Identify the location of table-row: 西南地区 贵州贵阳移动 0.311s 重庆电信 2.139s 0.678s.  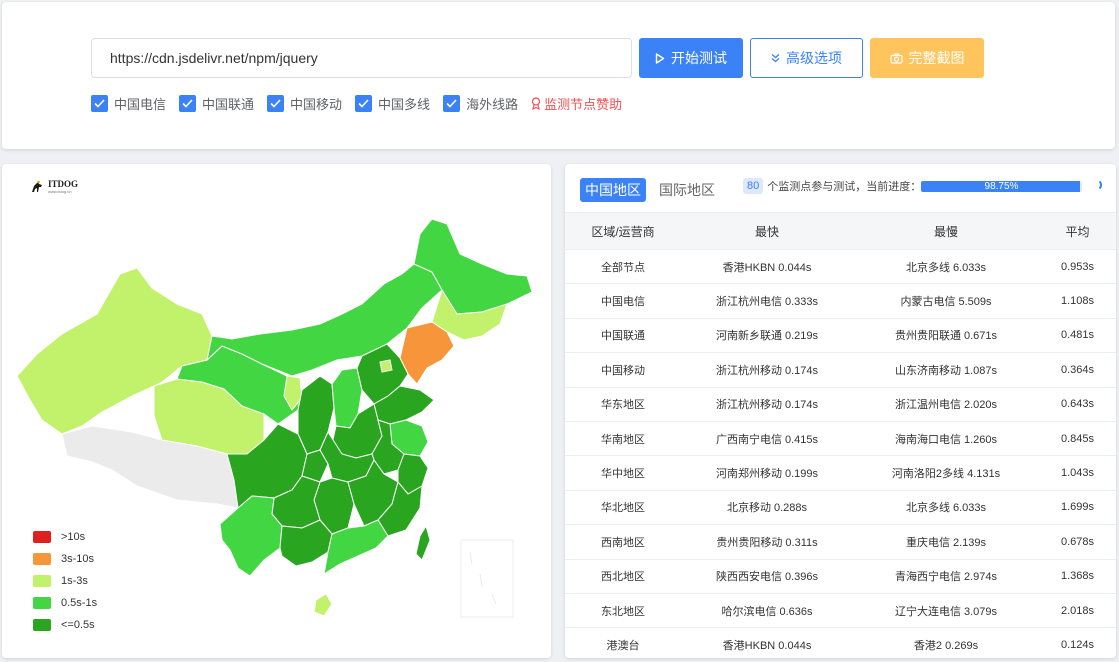
(840, 542).